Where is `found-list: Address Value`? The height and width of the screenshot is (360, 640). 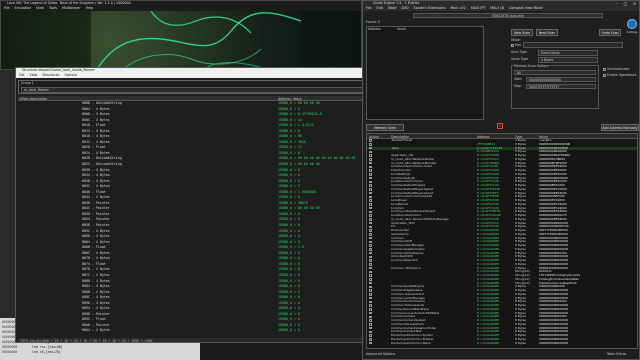 found-list: Address Value is located at coordinates (425, 73).